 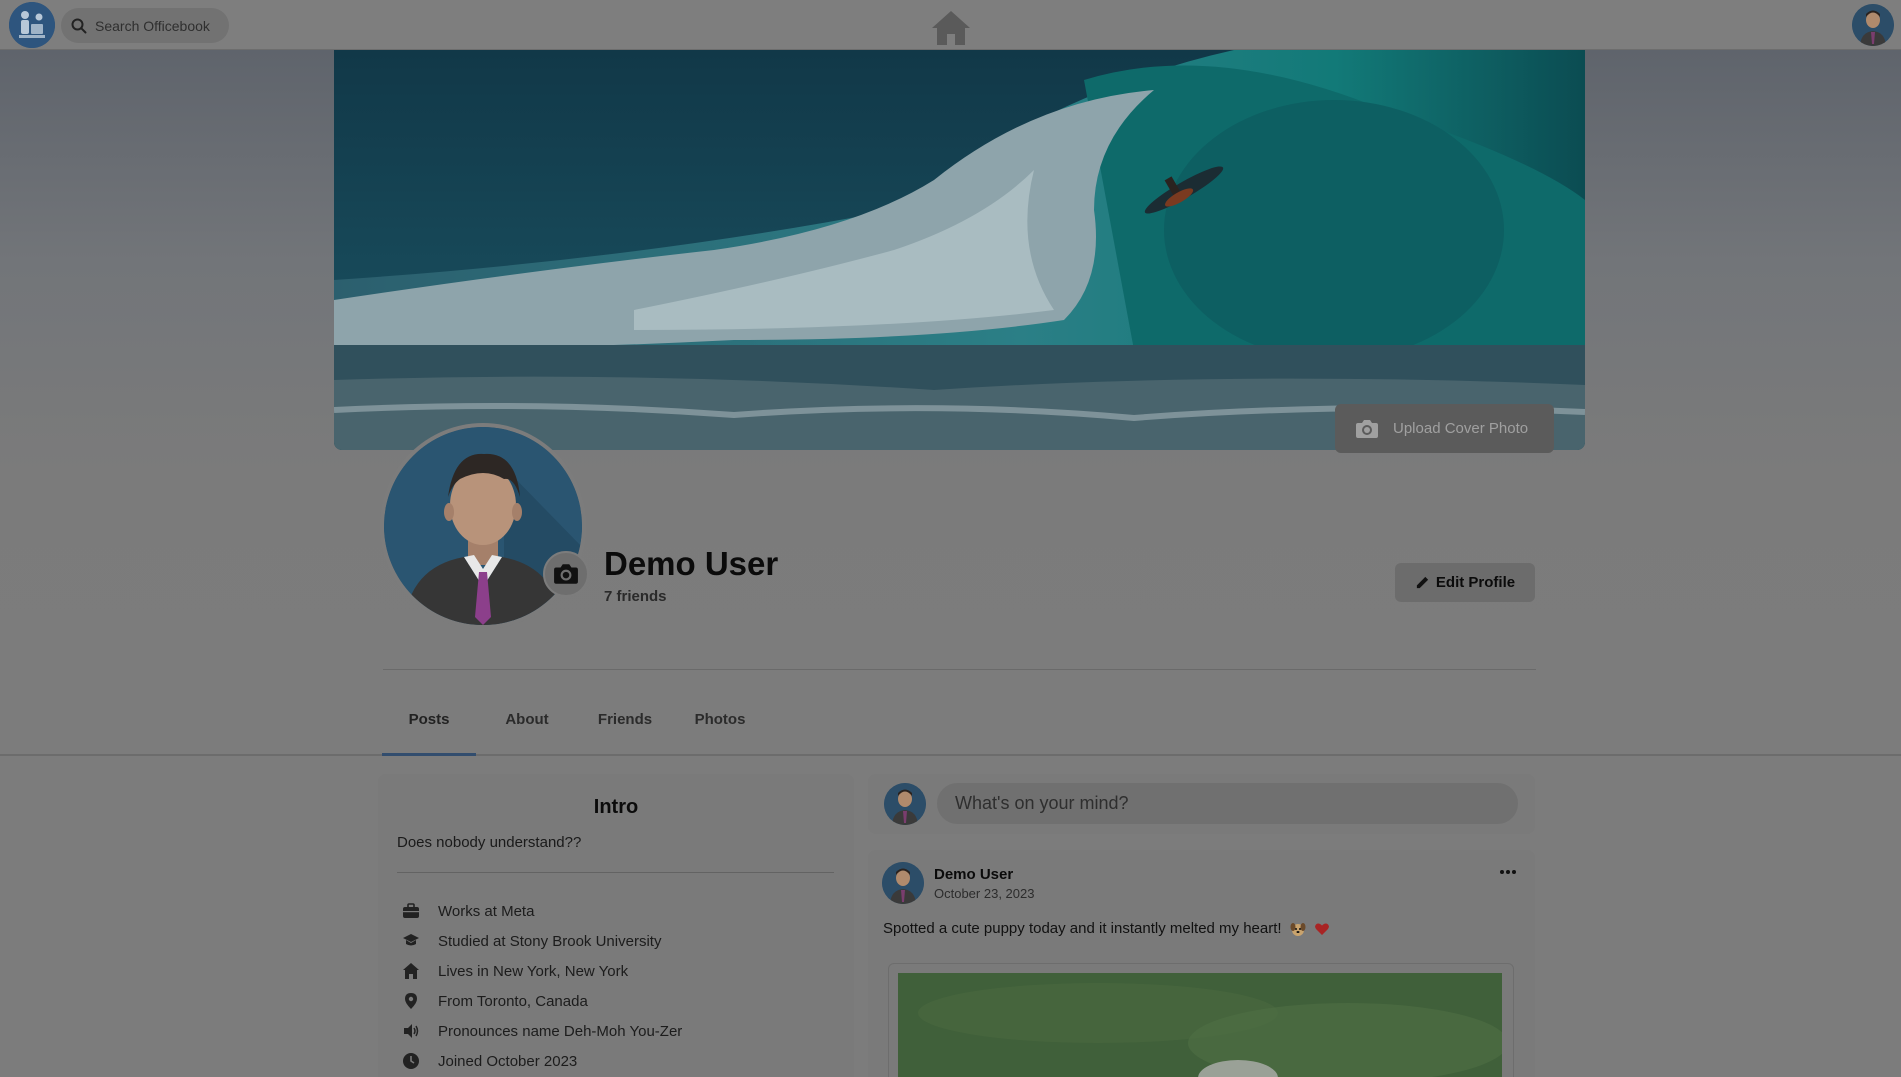 I want to click on edit-profile-button: Edit Profile, so click(x=1465, y=582).